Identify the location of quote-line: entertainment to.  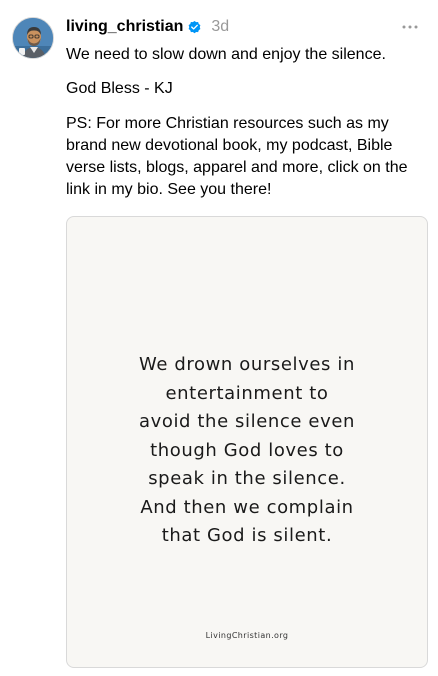
(247, 393).